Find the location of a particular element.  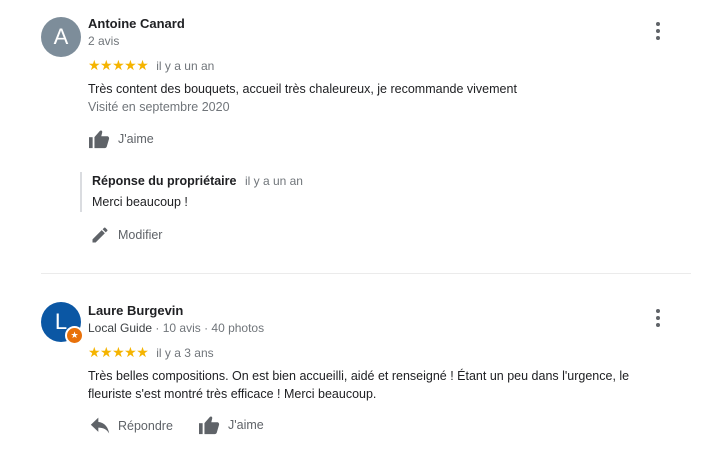

owner-response-time: il y a un an is located at coordinates (273, 181).